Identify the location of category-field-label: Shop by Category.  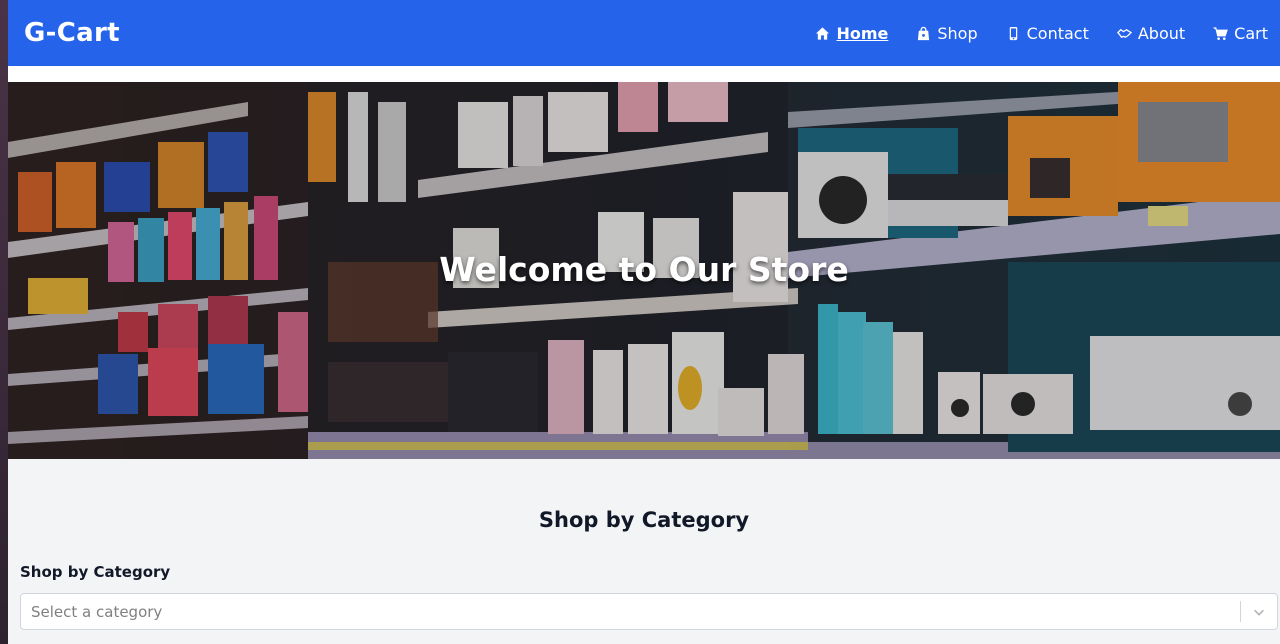
(95, 572).